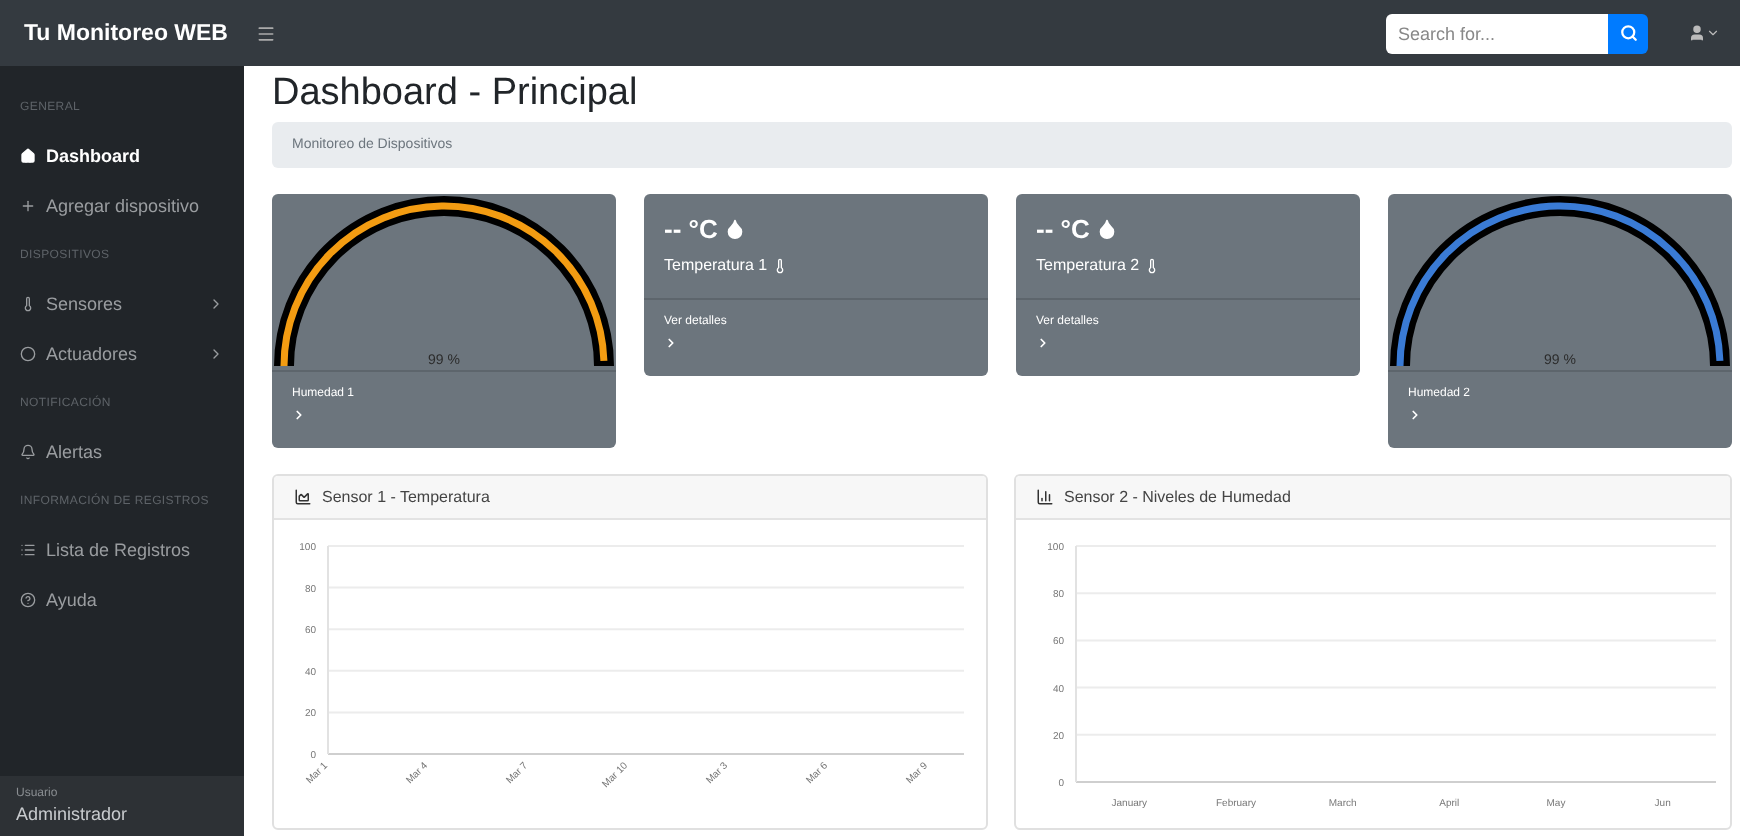 This screenshot has height=836, width=1740. What do you see at coordinates (128, 33) in the screenshot?
I see `brand-title: Tu Monitoreo WEB` at bounding box center [128, 33].